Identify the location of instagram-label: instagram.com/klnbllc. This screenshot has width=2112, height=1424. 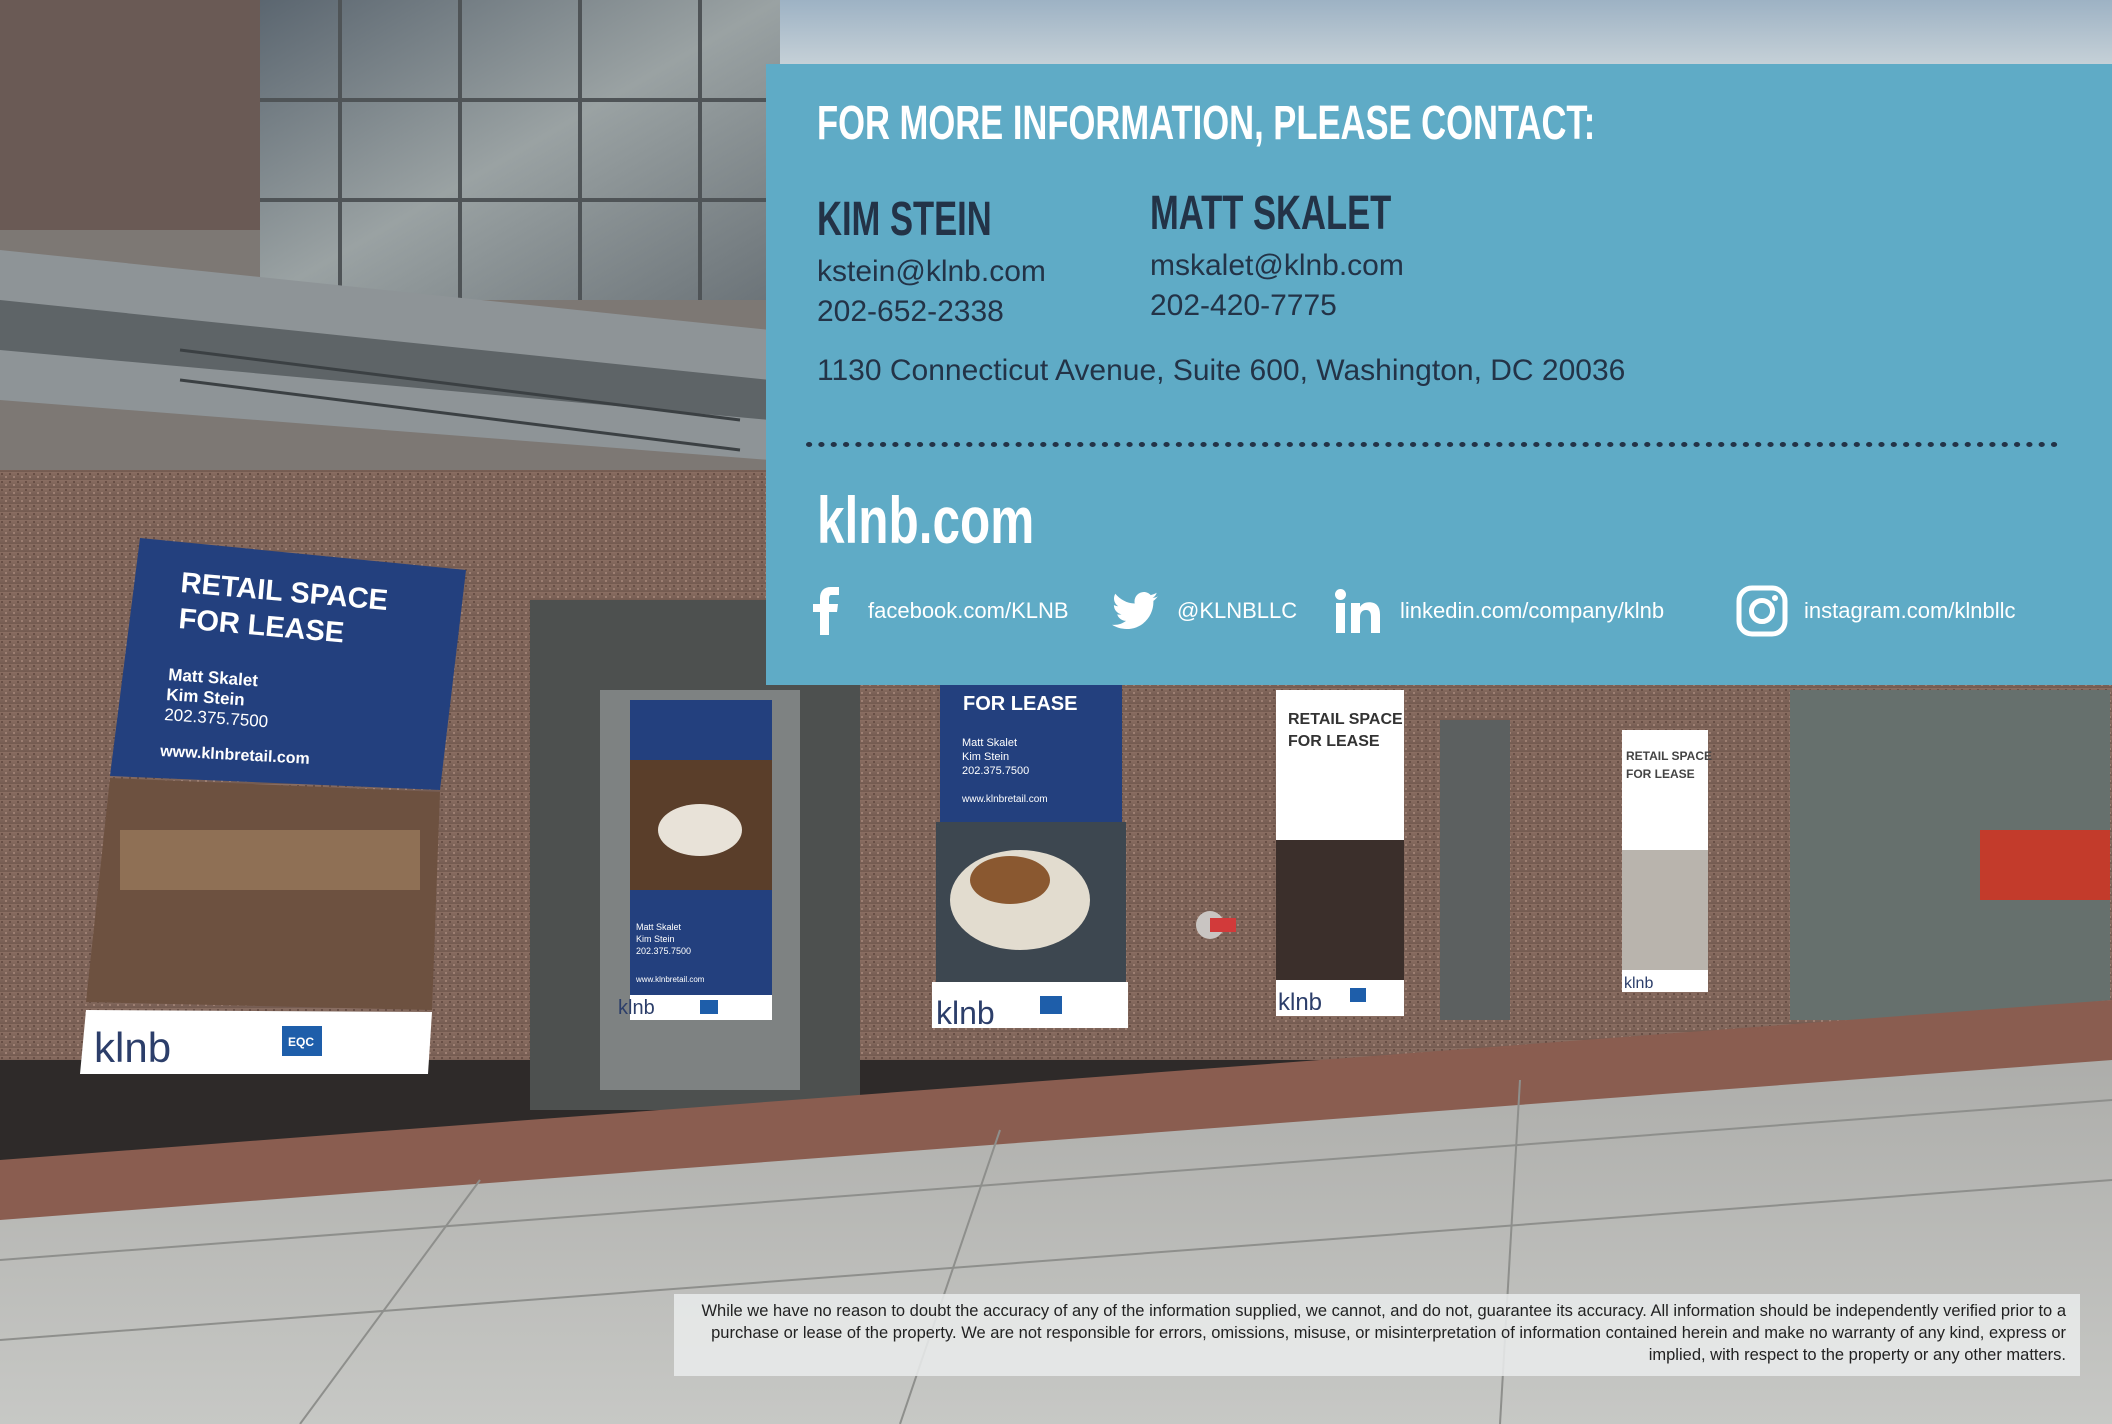
(1910, 610).